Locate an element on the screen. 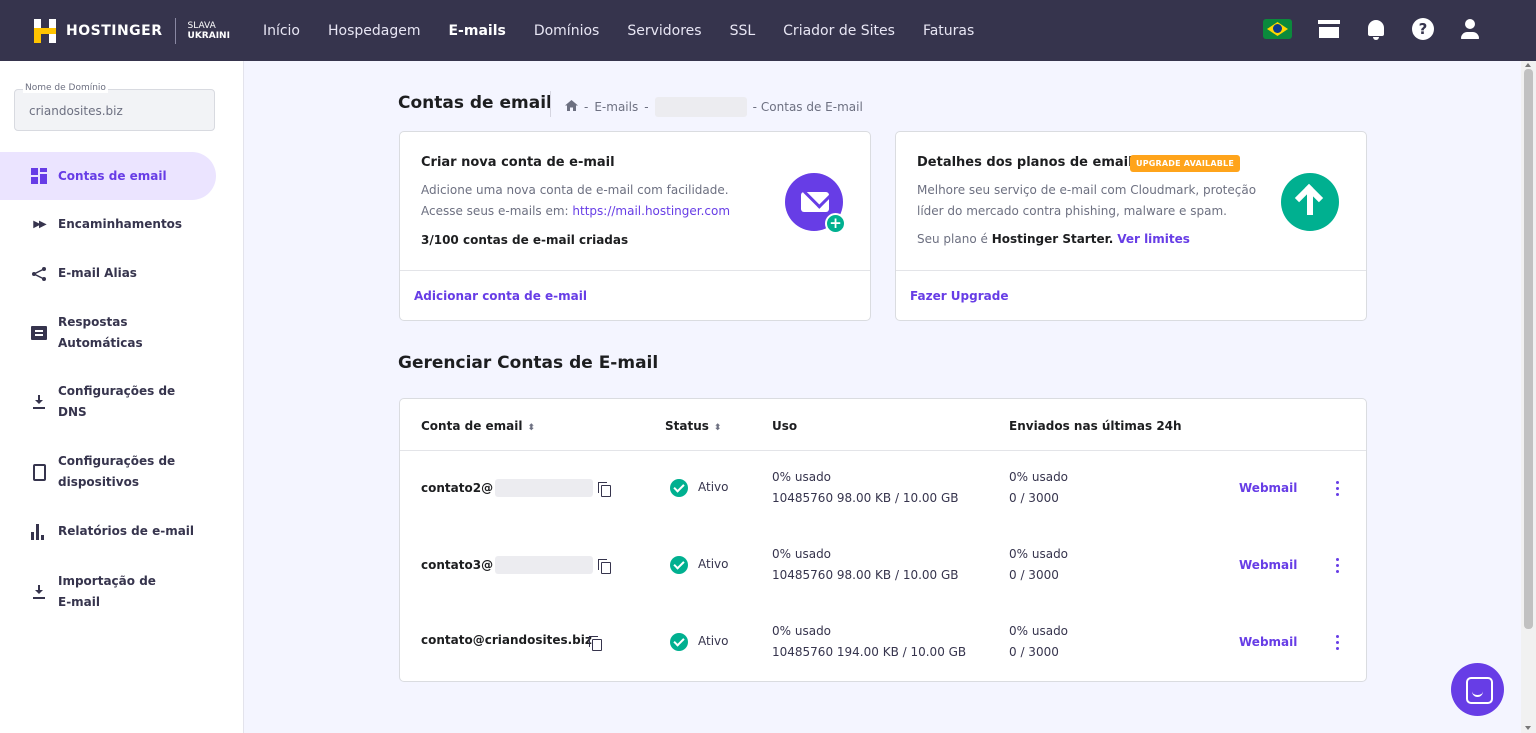  sidebar-item-label: Respostas Automáticas is located at coordinates (100, 332).